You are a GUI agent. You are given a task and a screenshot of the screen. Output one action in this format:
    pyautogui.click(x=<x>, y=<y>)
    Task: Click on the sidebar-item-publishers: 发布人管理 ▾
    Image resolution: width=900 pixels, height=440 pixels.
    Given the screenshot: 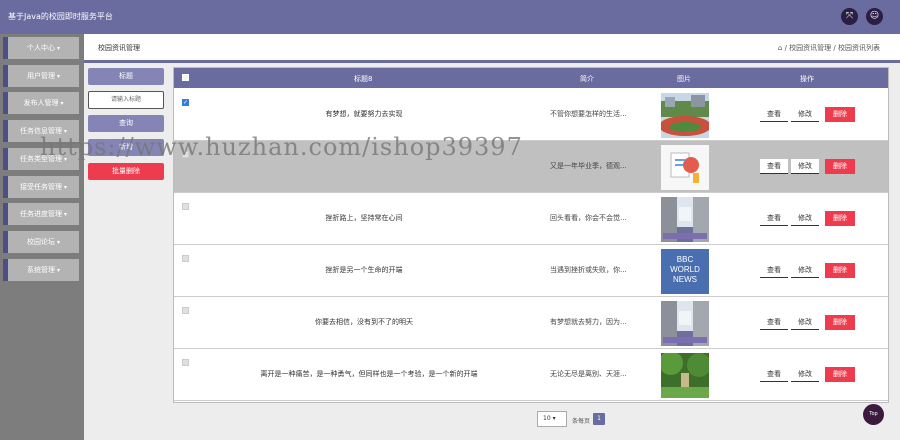 What is the action you would take?
    pyautogui.click(x=41, y=103)
    